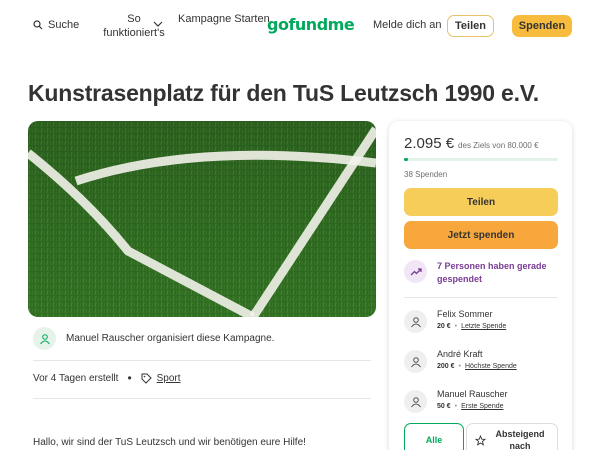 The width and height of the screenshot is (600, 450). I want to click on tag-icon, so click(146, 378).